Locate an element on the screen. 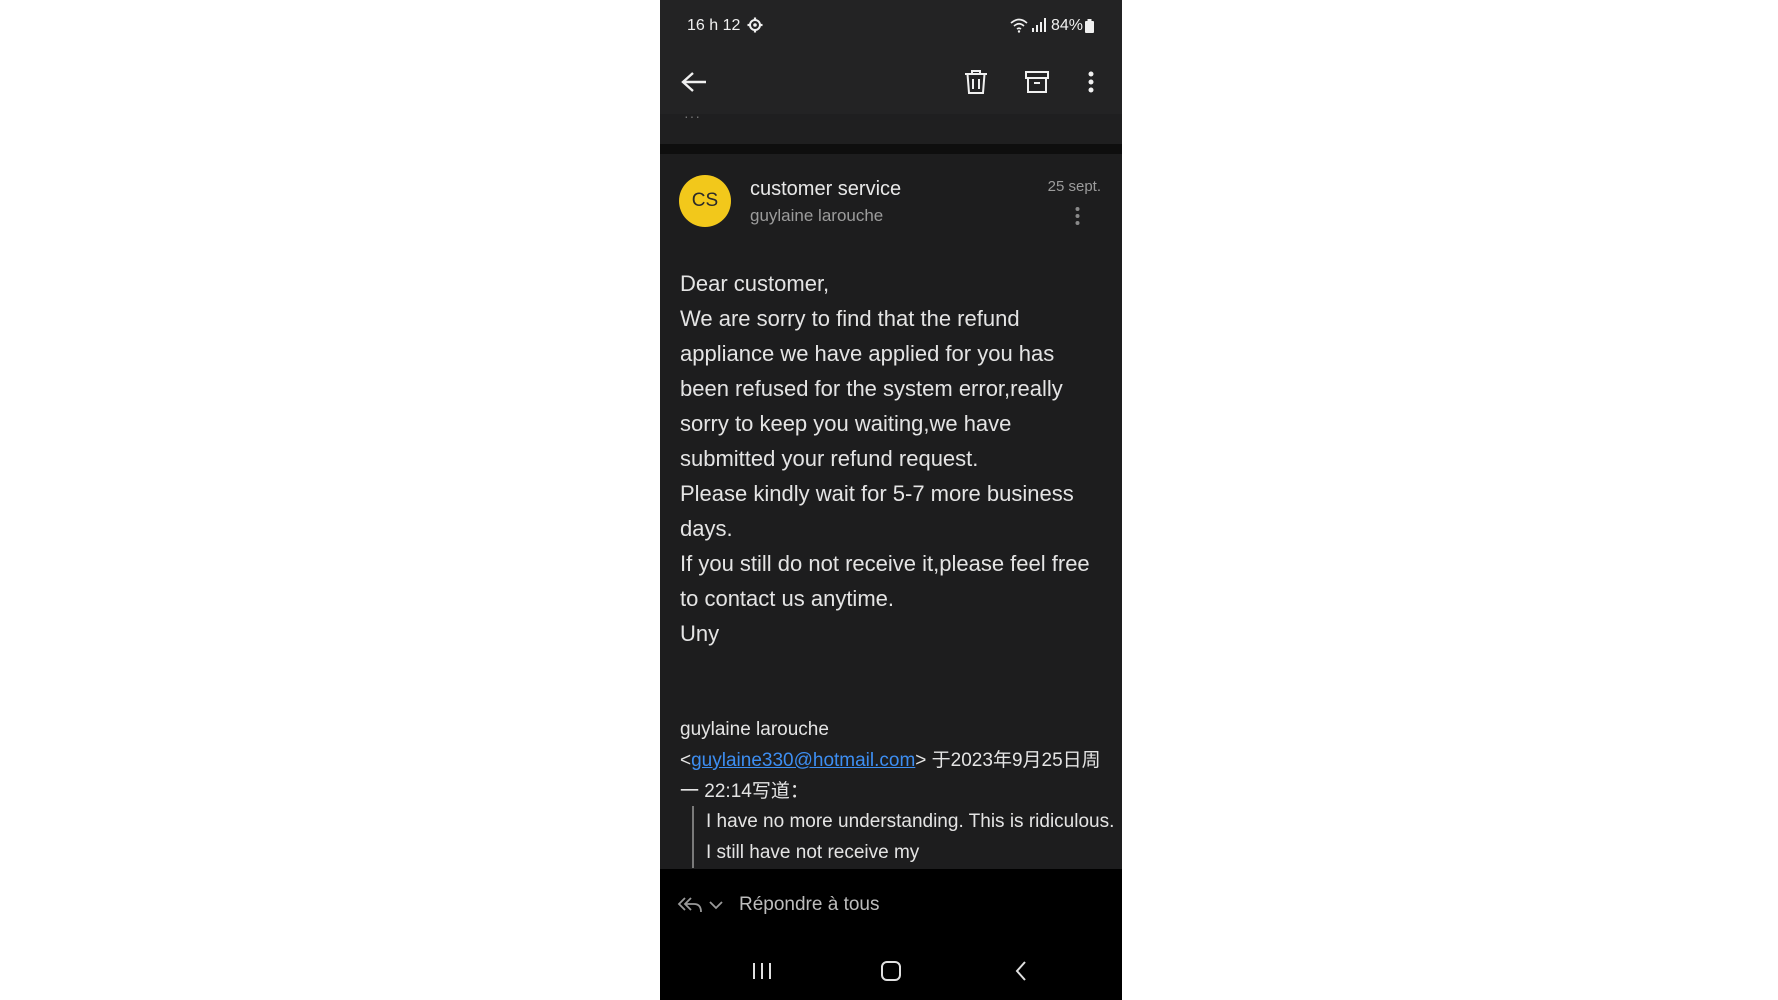 Image resolution: width=1778 pixels, height=1000 pixels. delete-button is located at coordinates (976, 82).